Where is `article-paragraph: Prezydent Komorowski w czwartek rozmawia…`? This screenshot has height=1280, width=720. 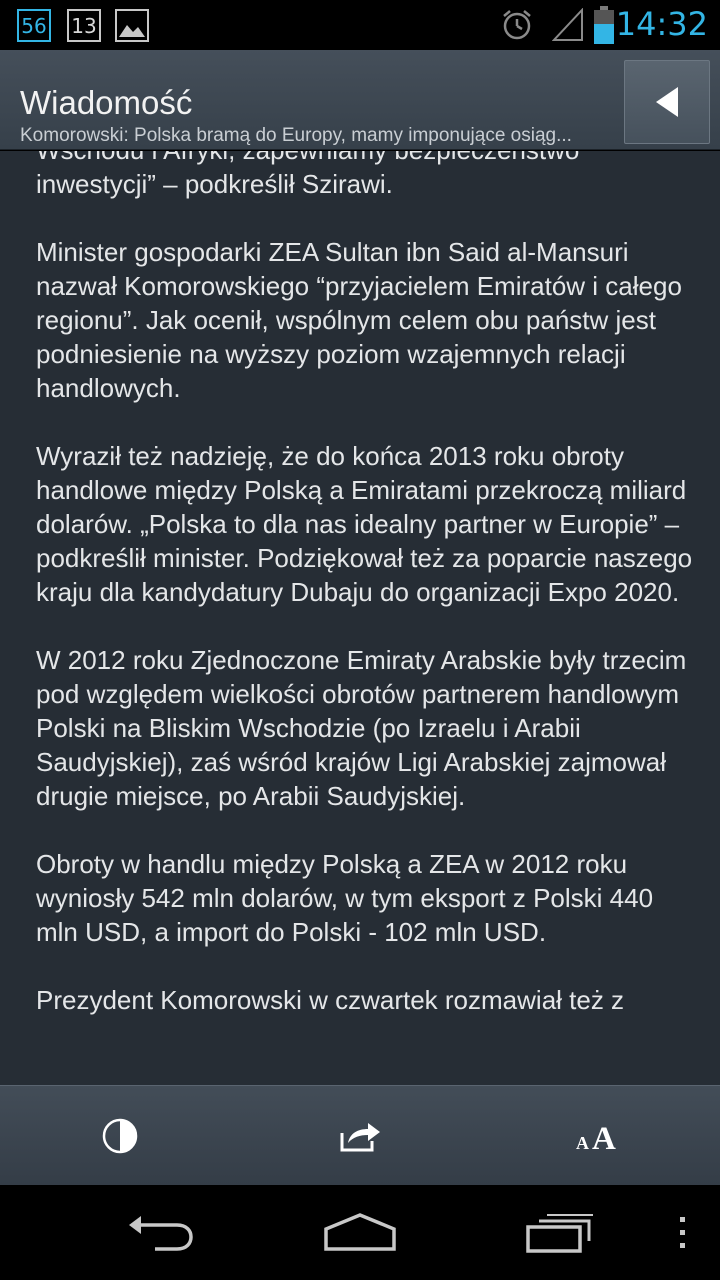
article-paragraph: Prezydent Komorowski w czwartek rozmawia… is located at coordinates (330, 1000).